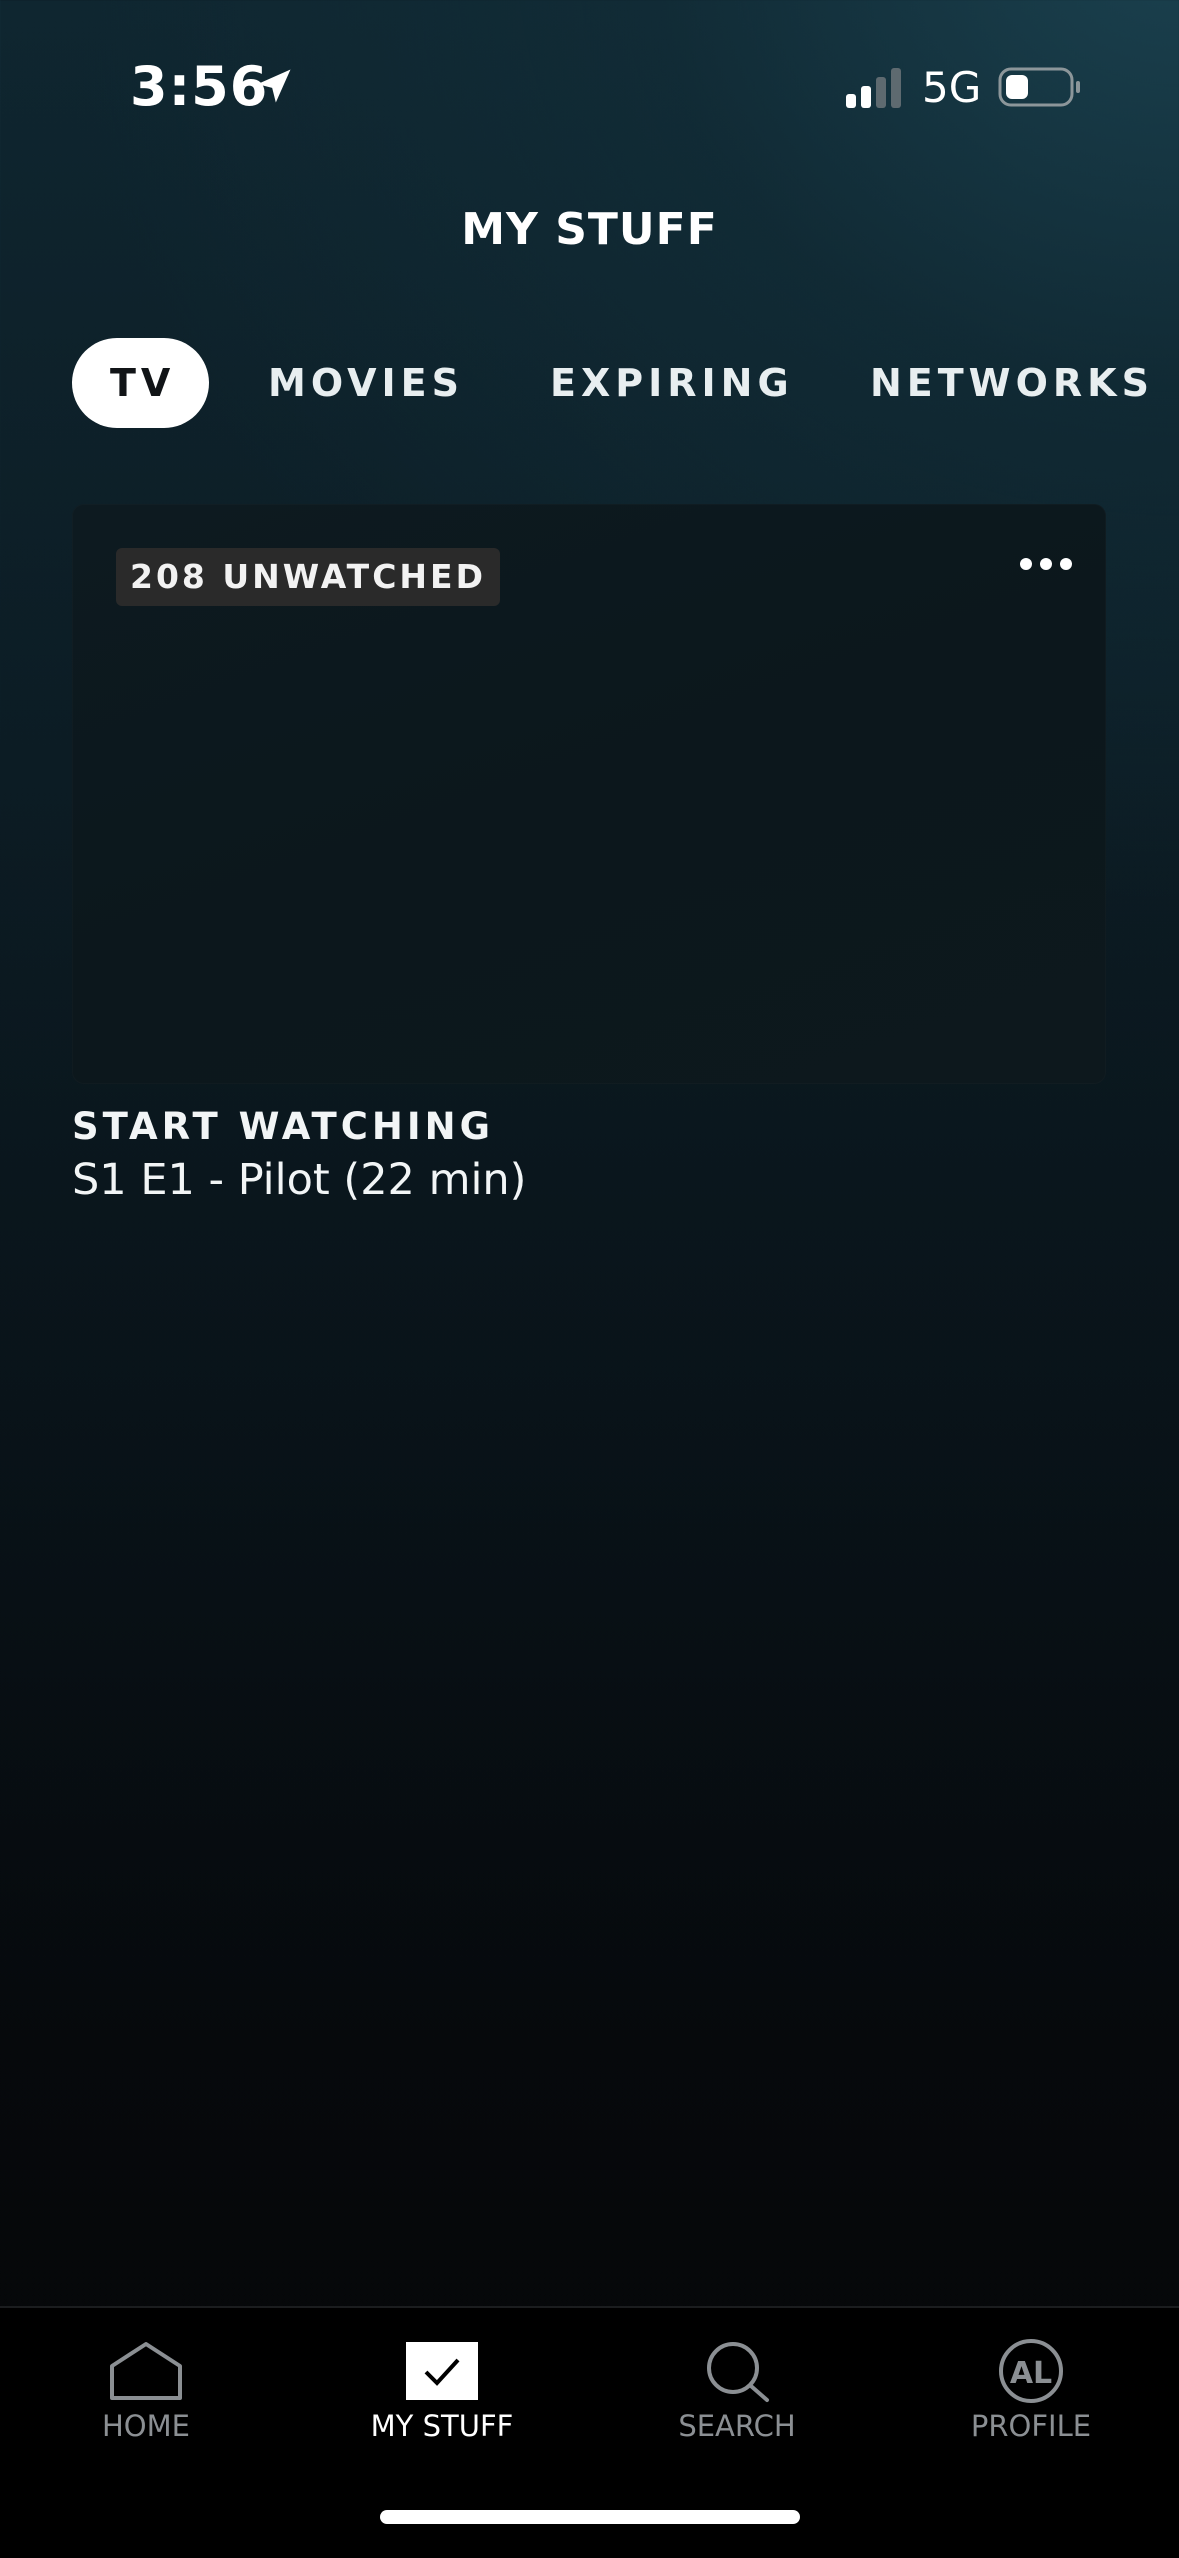  I want to click on nav-my-stuff: MY STUFF, so click(442, 2398).